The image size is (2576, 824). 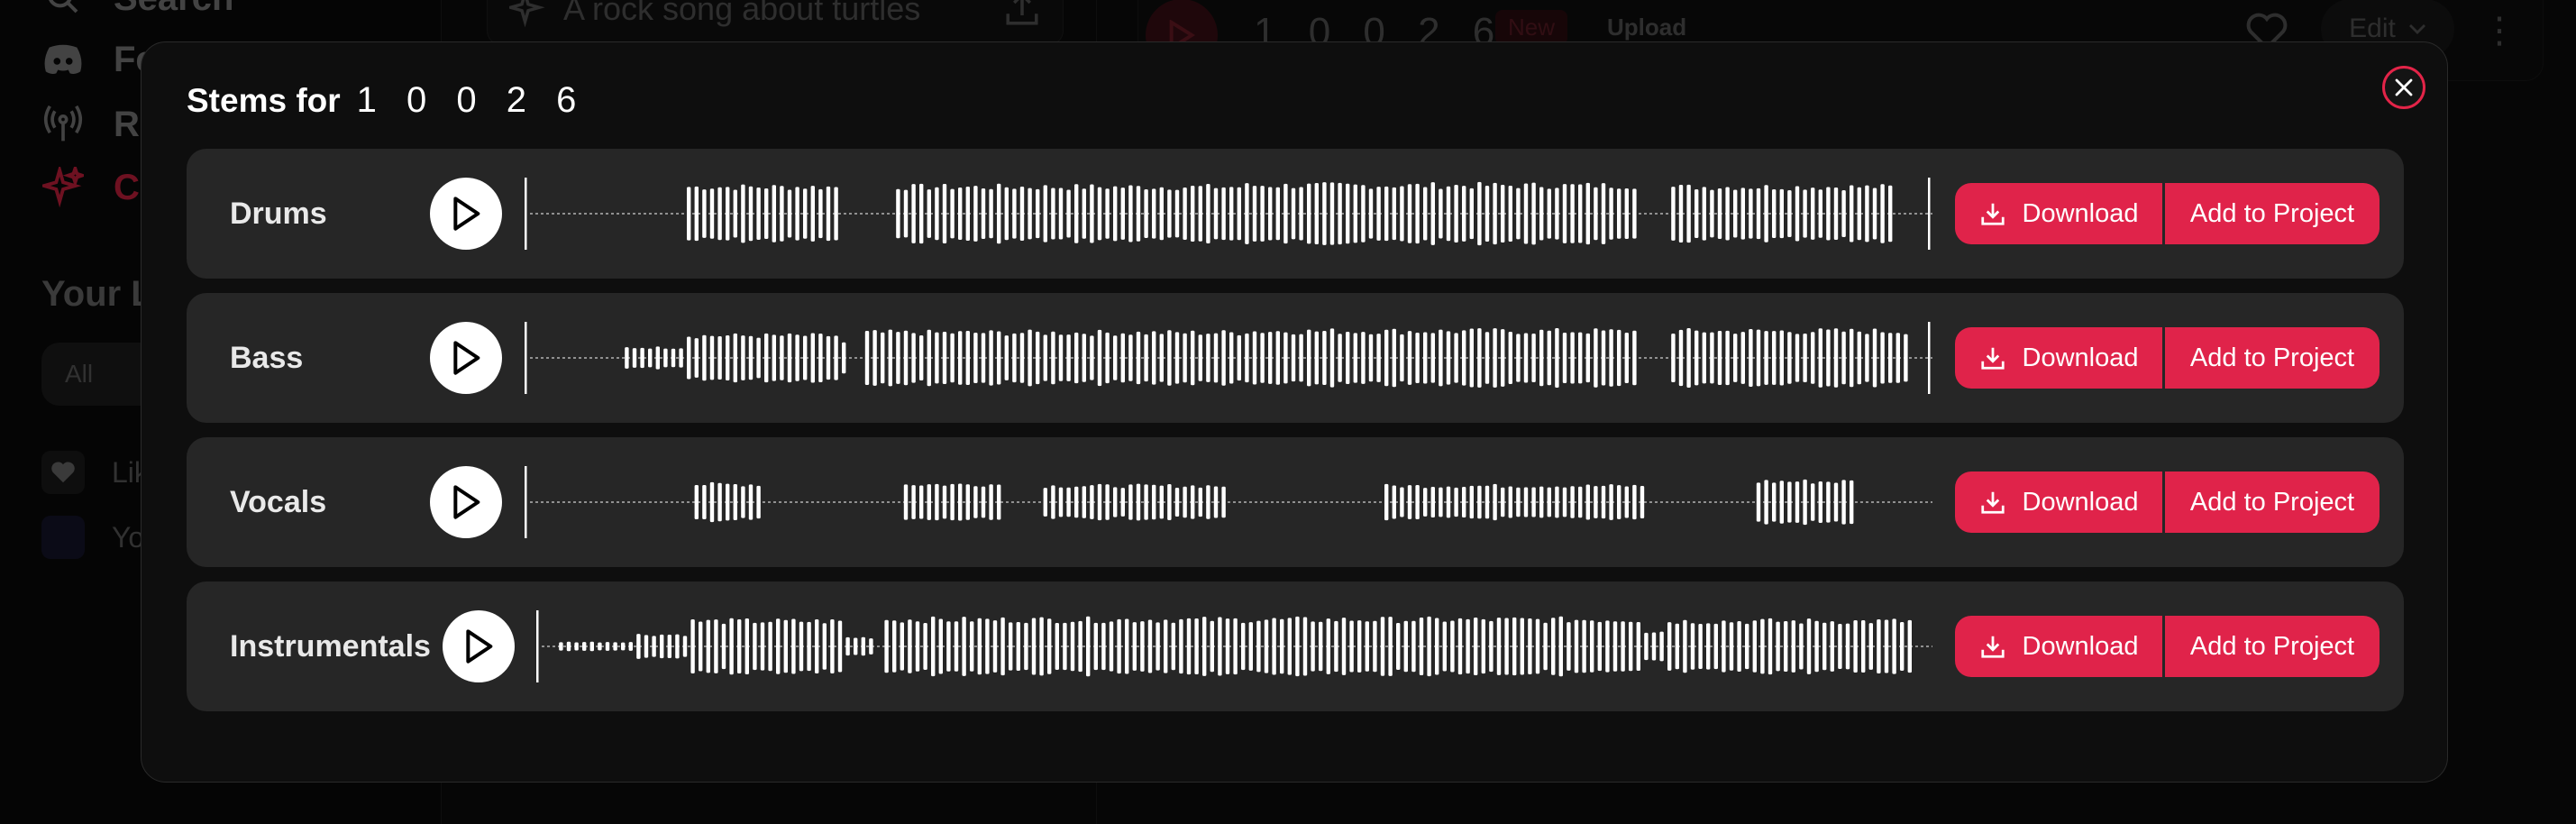 I want to click on stem-row-instrumentals: Instrumentals Download Add to Project, so click(x=1296, y=646).